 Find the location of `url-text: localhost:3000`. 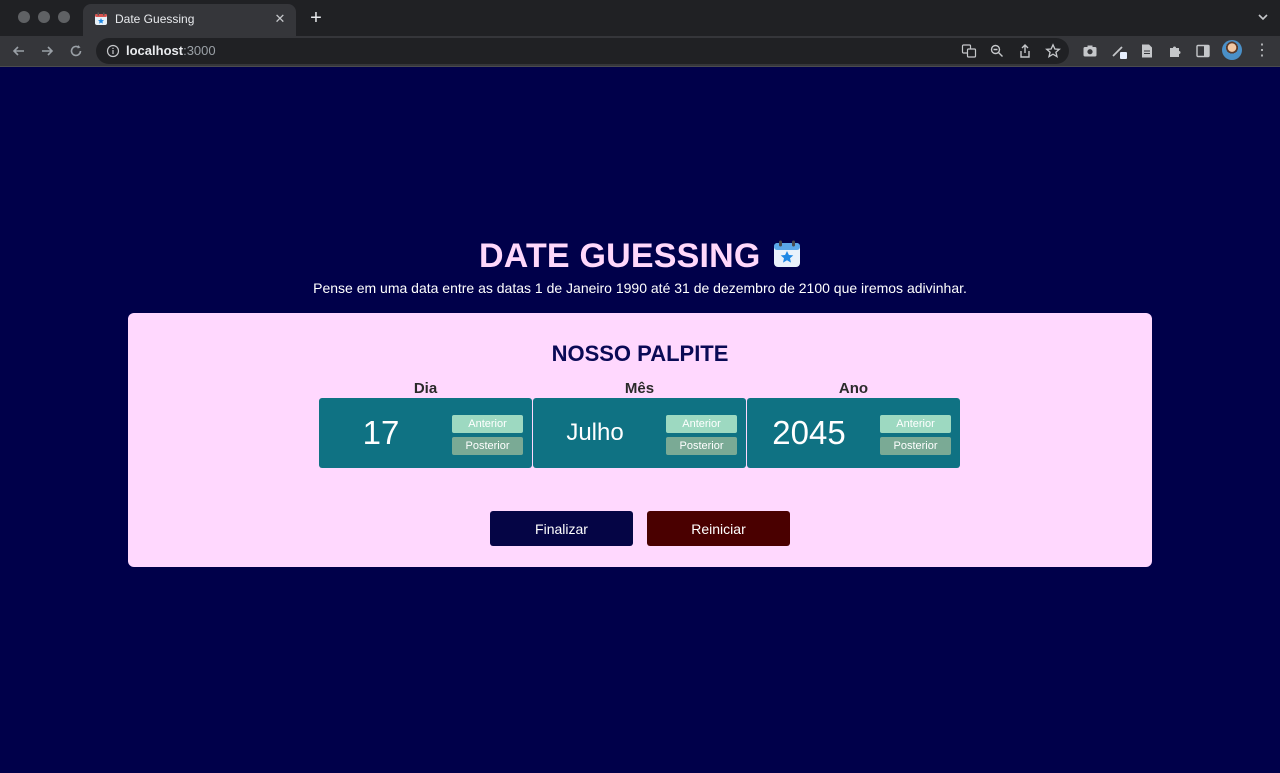

url-text: localhost:3000 is located at coordinates (171, 51).